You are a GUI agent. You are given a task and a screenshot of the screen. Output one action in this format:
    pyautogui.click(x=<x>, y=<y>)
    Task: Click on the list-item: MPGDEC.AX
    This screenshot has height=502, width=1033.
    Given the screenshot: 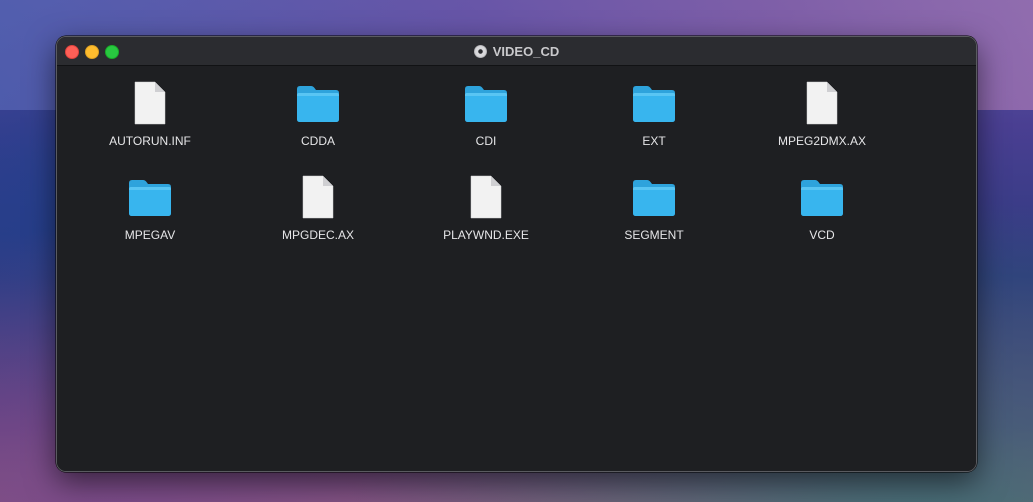 What is the action you would take?
    pyautogui.click(x=318, y=201)
    